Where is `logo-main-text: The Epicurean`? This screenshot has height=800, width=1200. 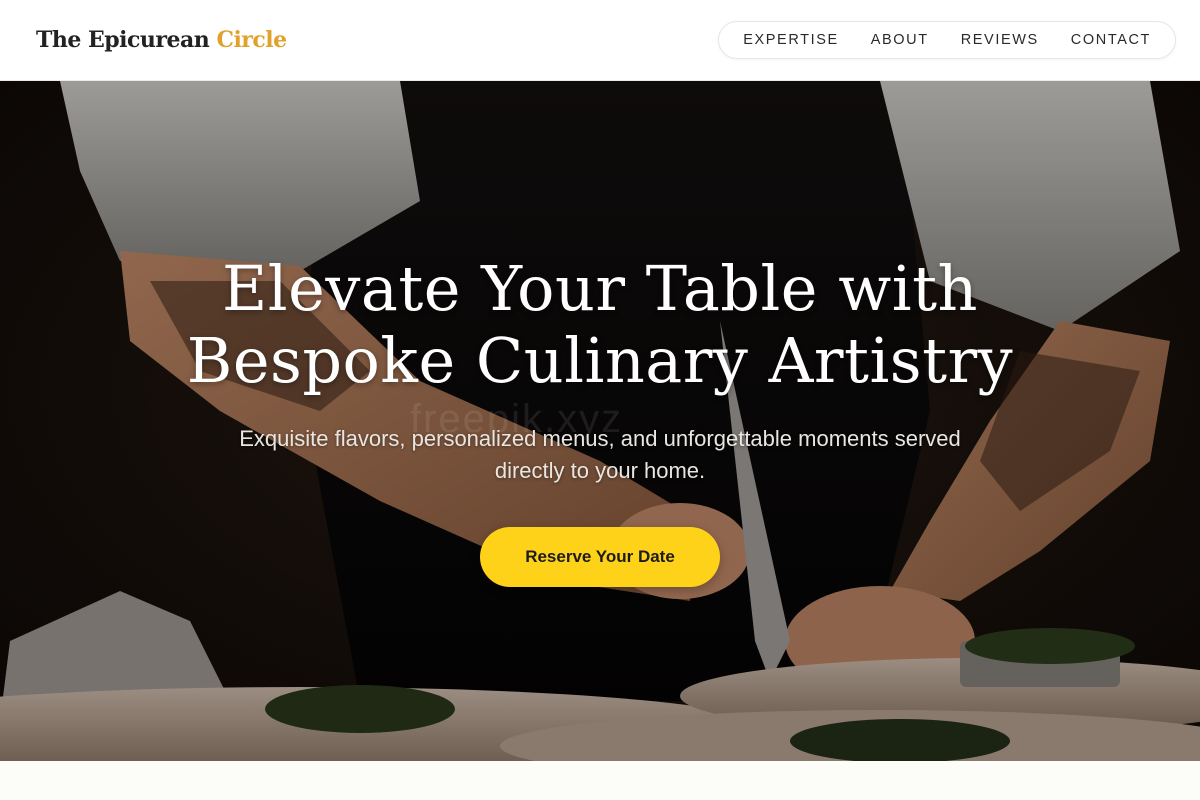
logo-main-text: The Epicurean is located at coordinates (123, 40).